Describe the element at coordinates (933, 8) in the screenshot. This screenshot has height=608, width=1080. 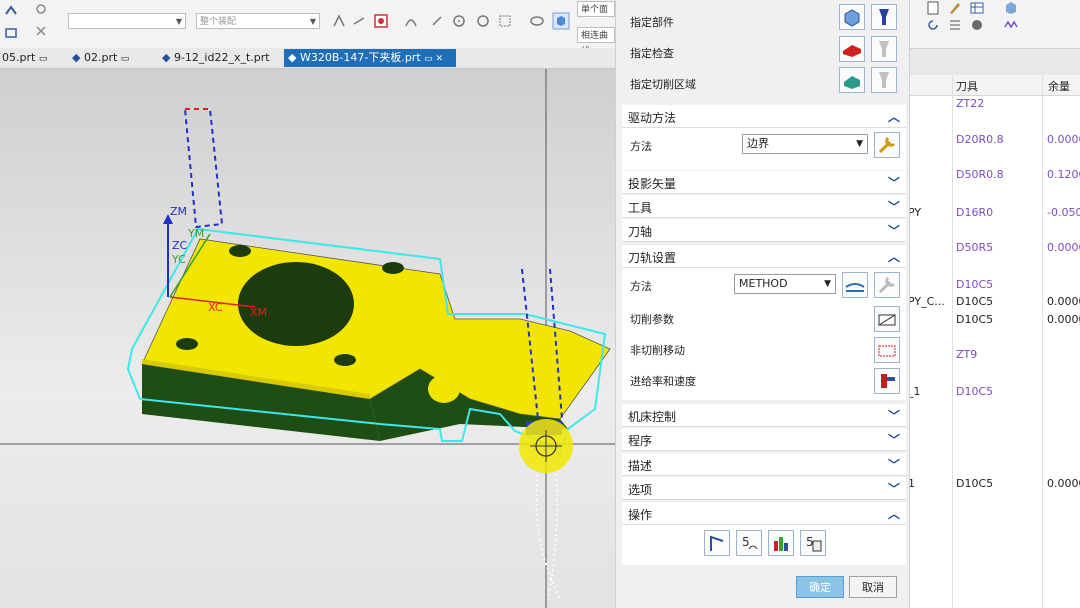
I see `doc-icon` at that location.